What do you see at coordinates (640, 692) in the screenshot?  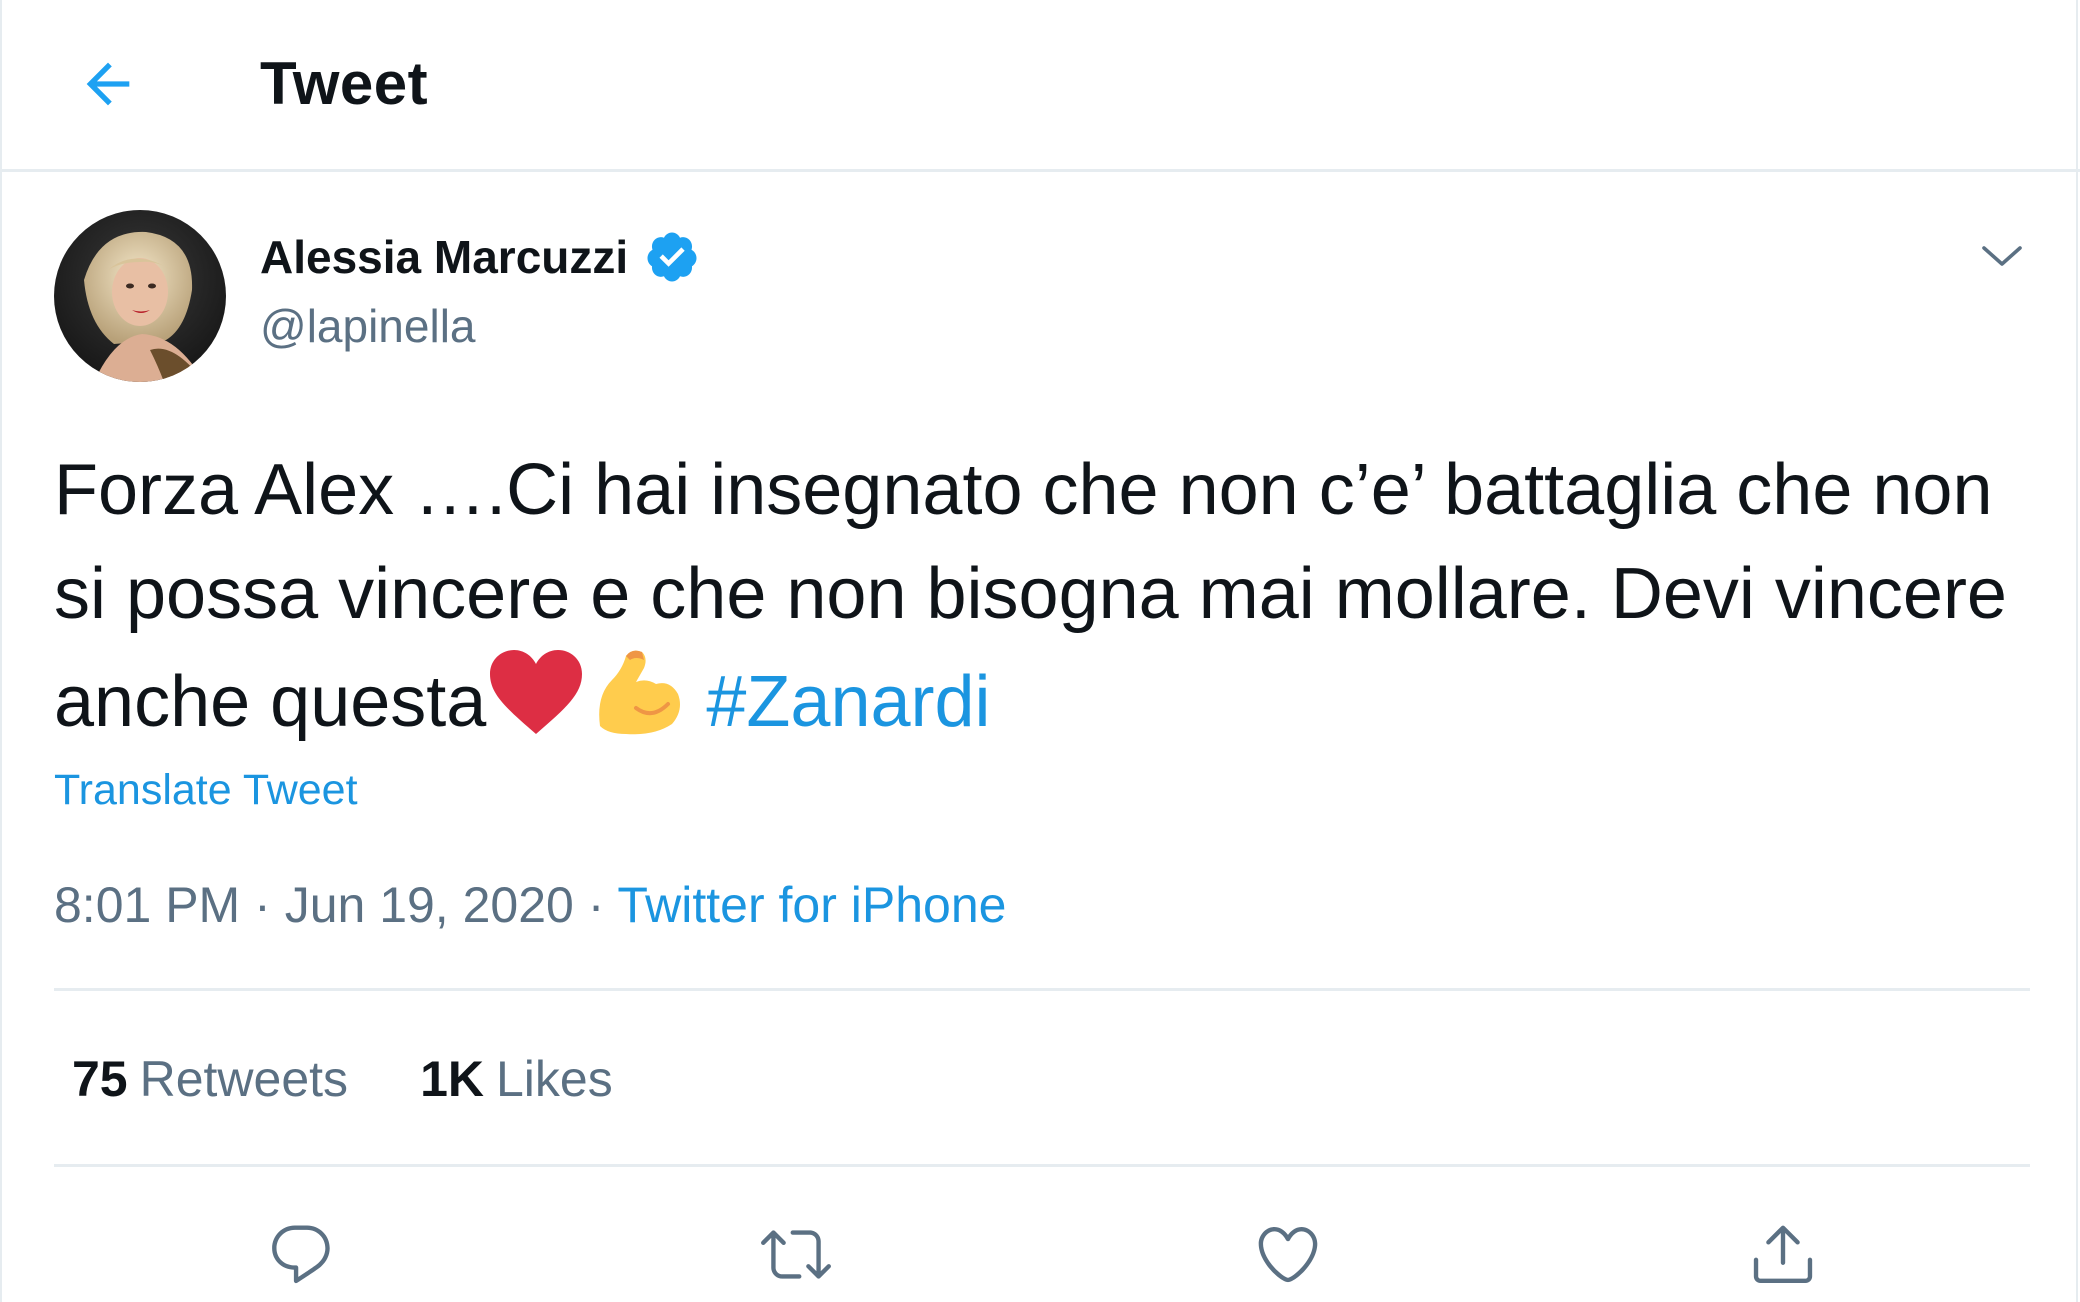 I see `flexed-biceps-emoji` at bounding box center [640, 692].